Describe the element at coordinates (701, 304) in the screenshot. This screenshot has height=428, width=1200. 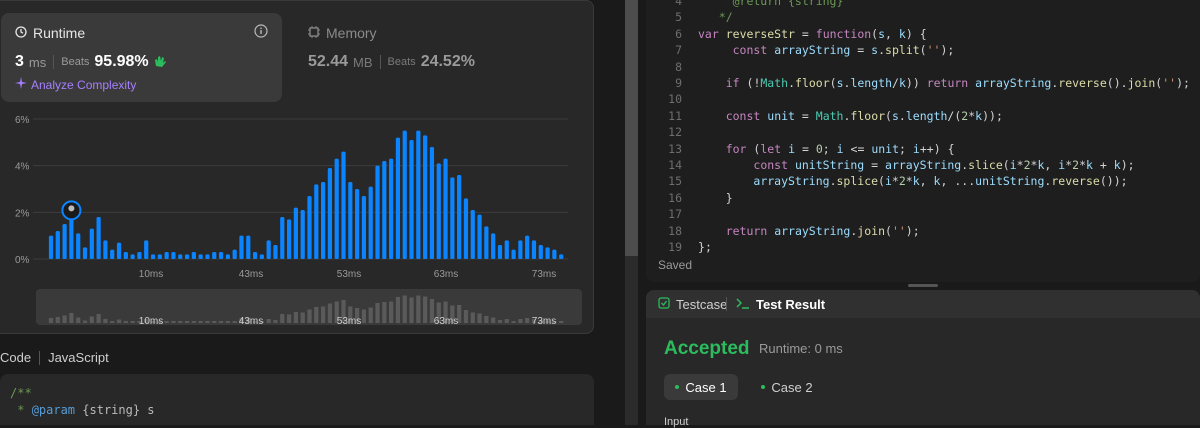
I see `tab-testcase: Testcase` at that location.